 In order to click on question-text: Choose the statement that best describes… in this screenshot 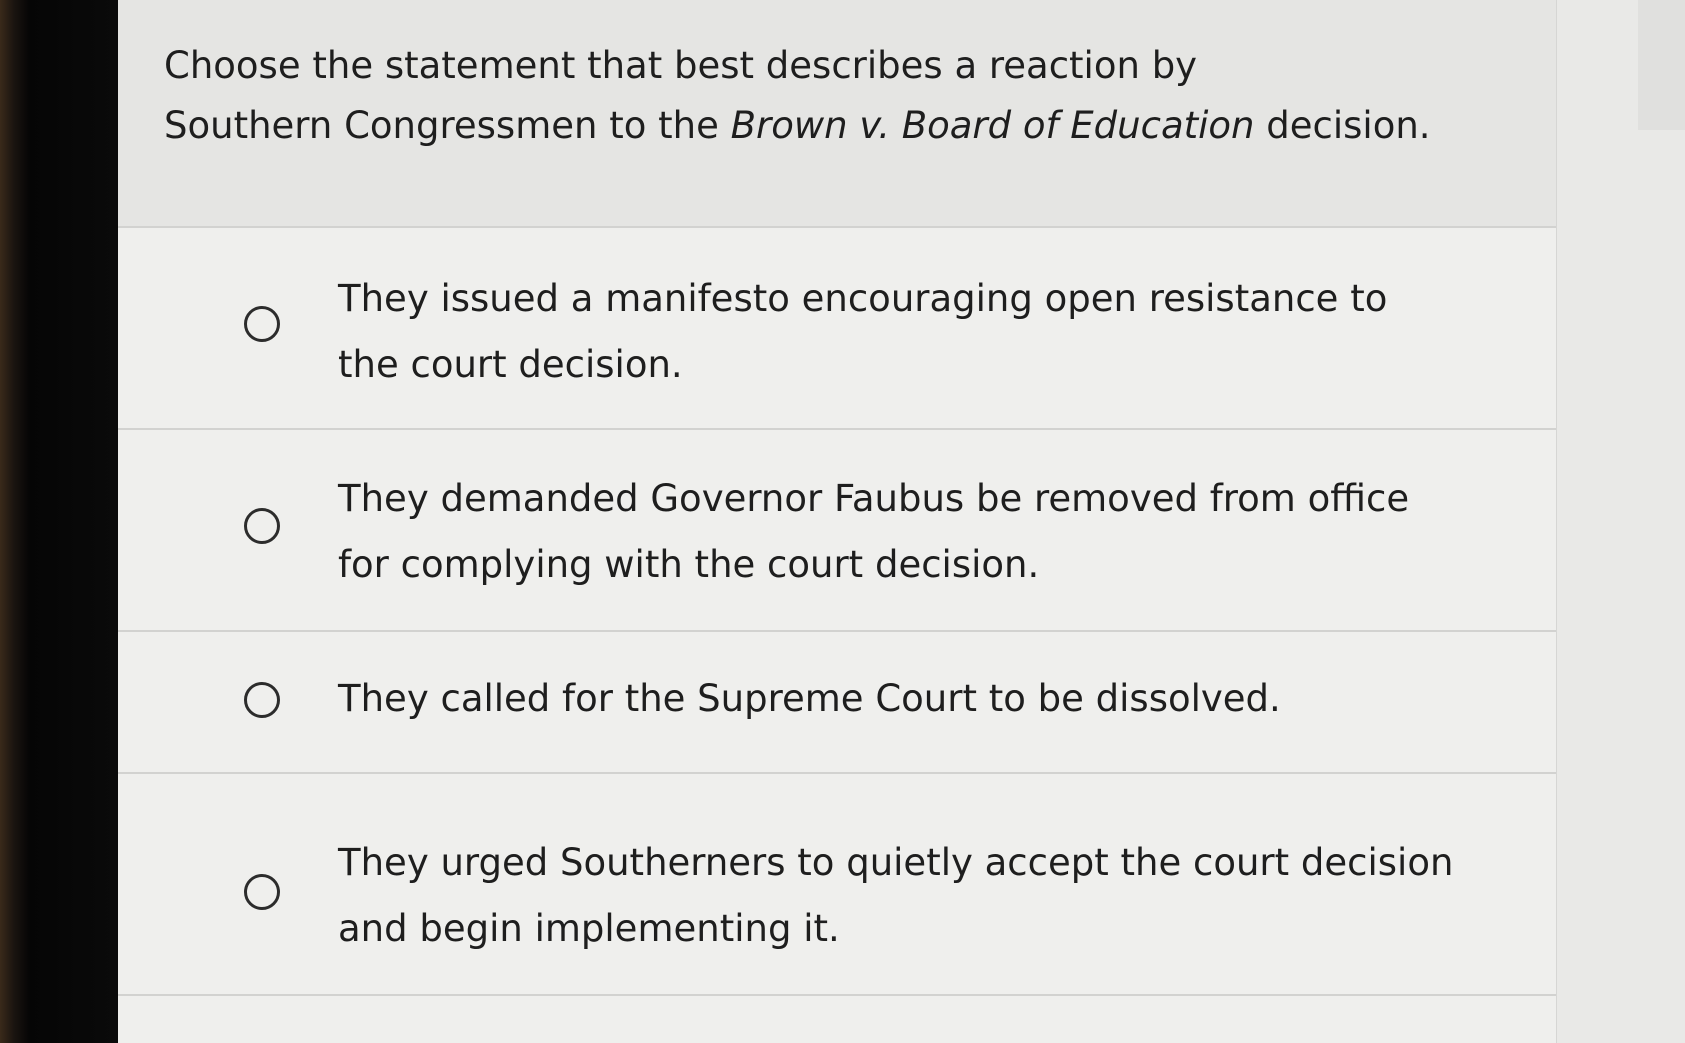, I will do `click(814, 96)`.